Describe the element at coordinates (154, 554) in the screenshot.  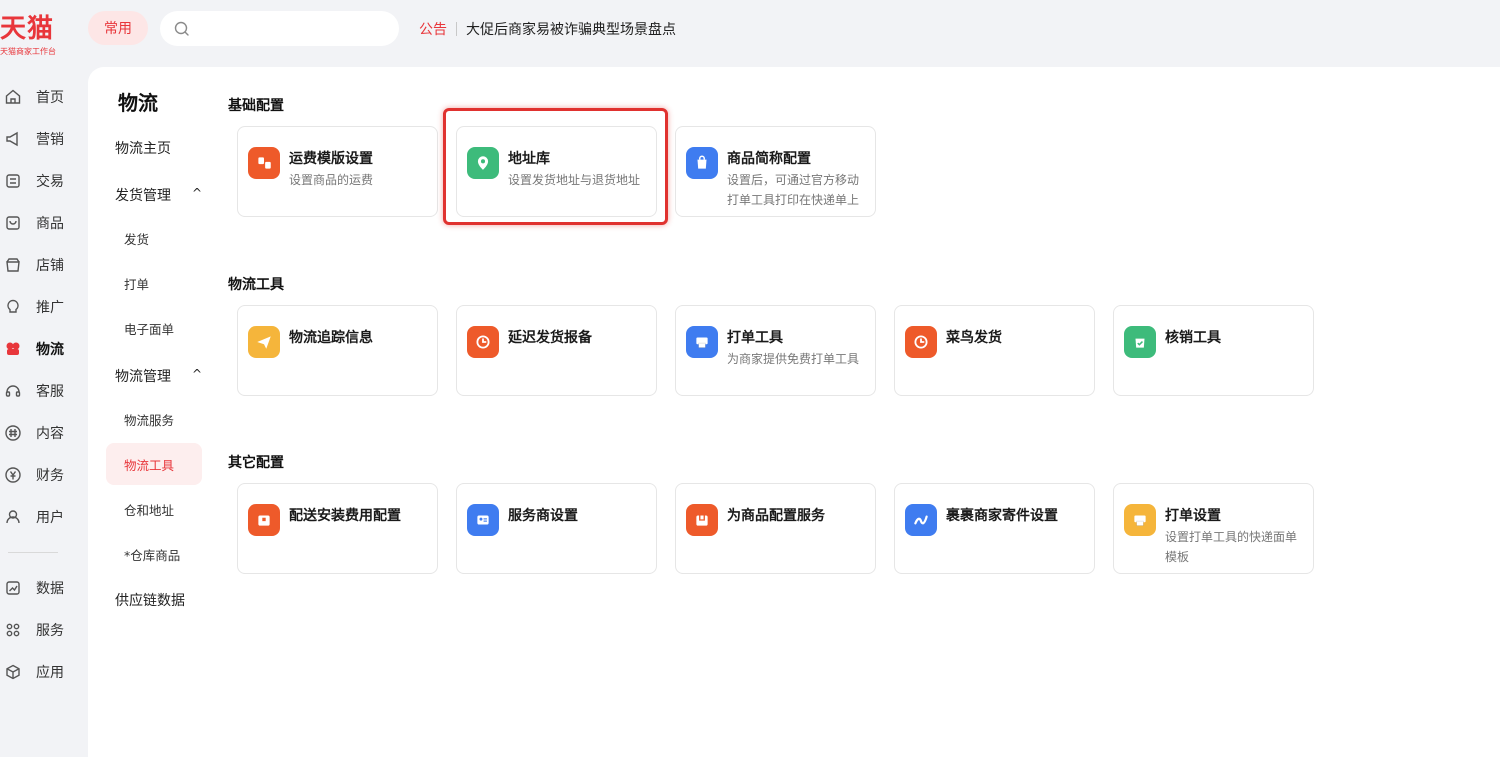
I see `subnav-item-warehouse-goods: *仓库商品` at that location.